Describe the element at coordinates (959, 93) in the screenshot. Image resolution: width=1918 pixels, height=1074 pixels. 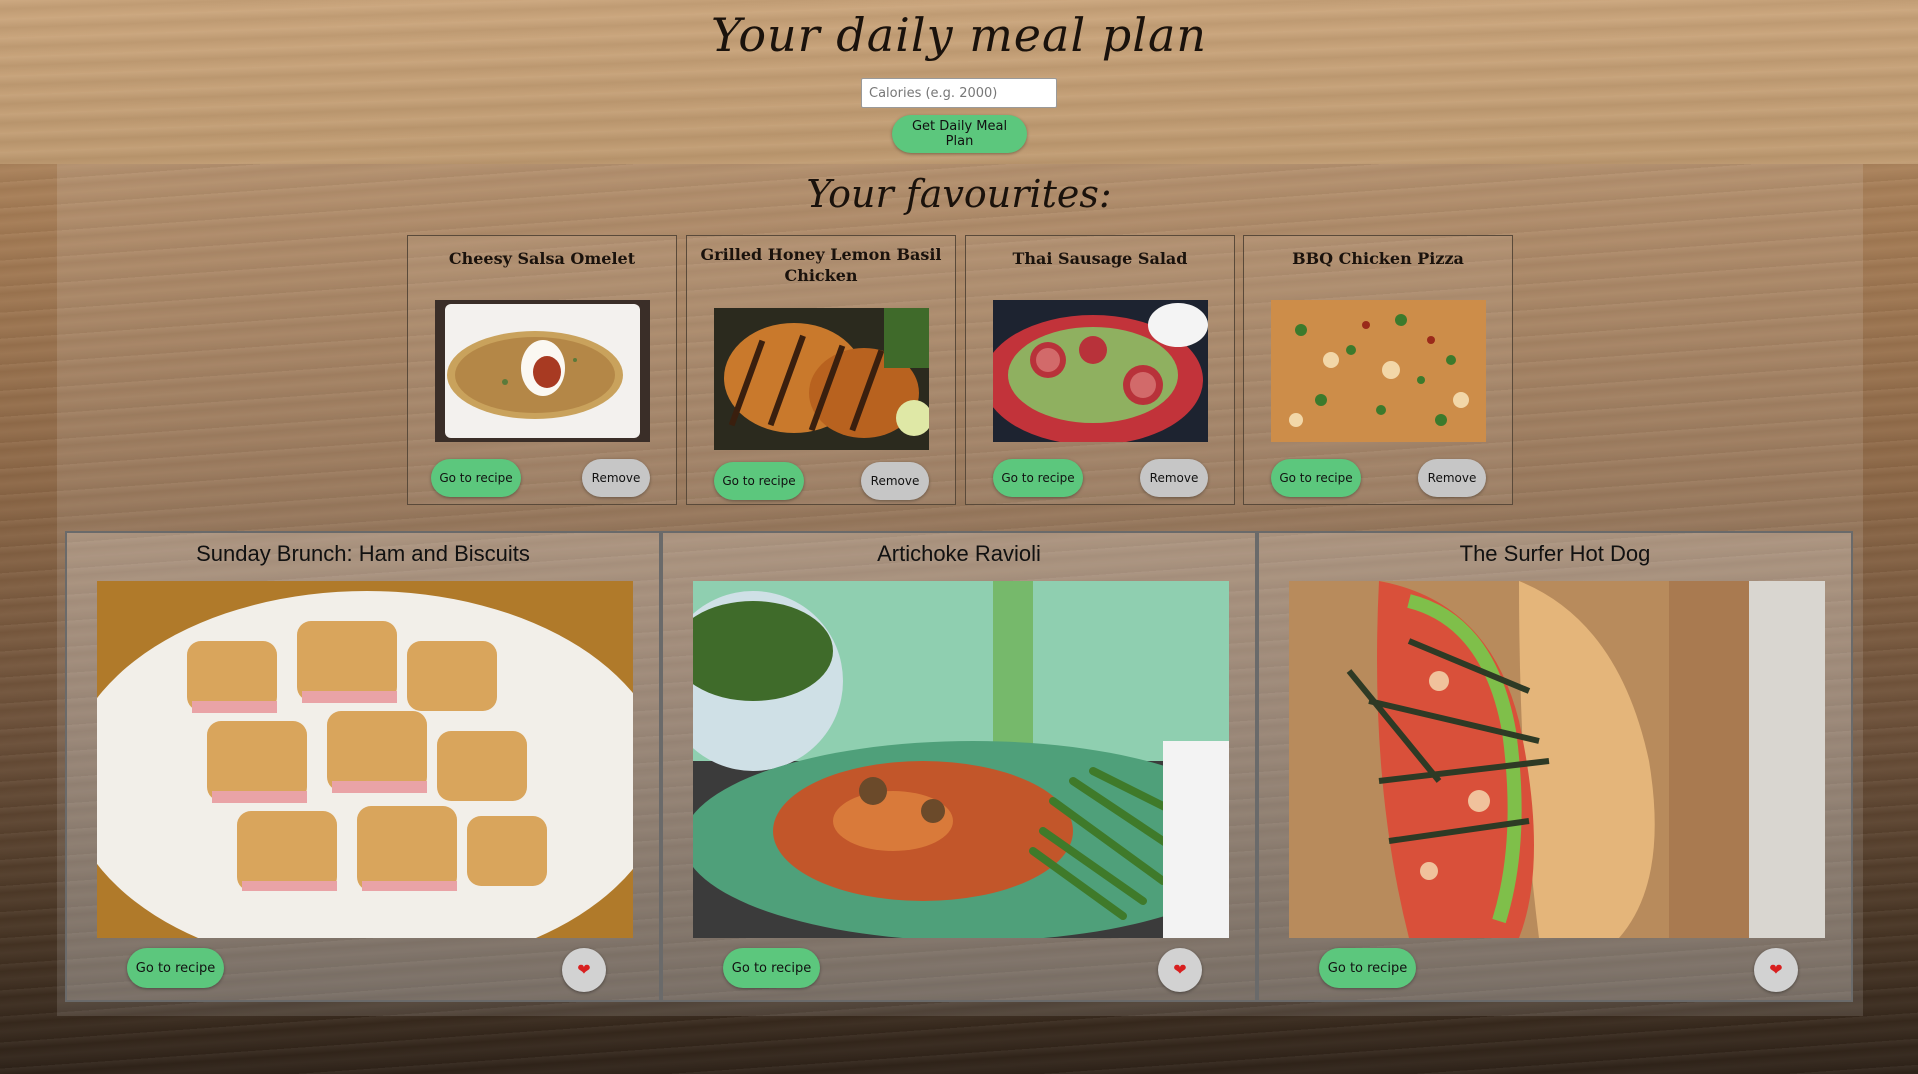
I see `calories-input` at that location.